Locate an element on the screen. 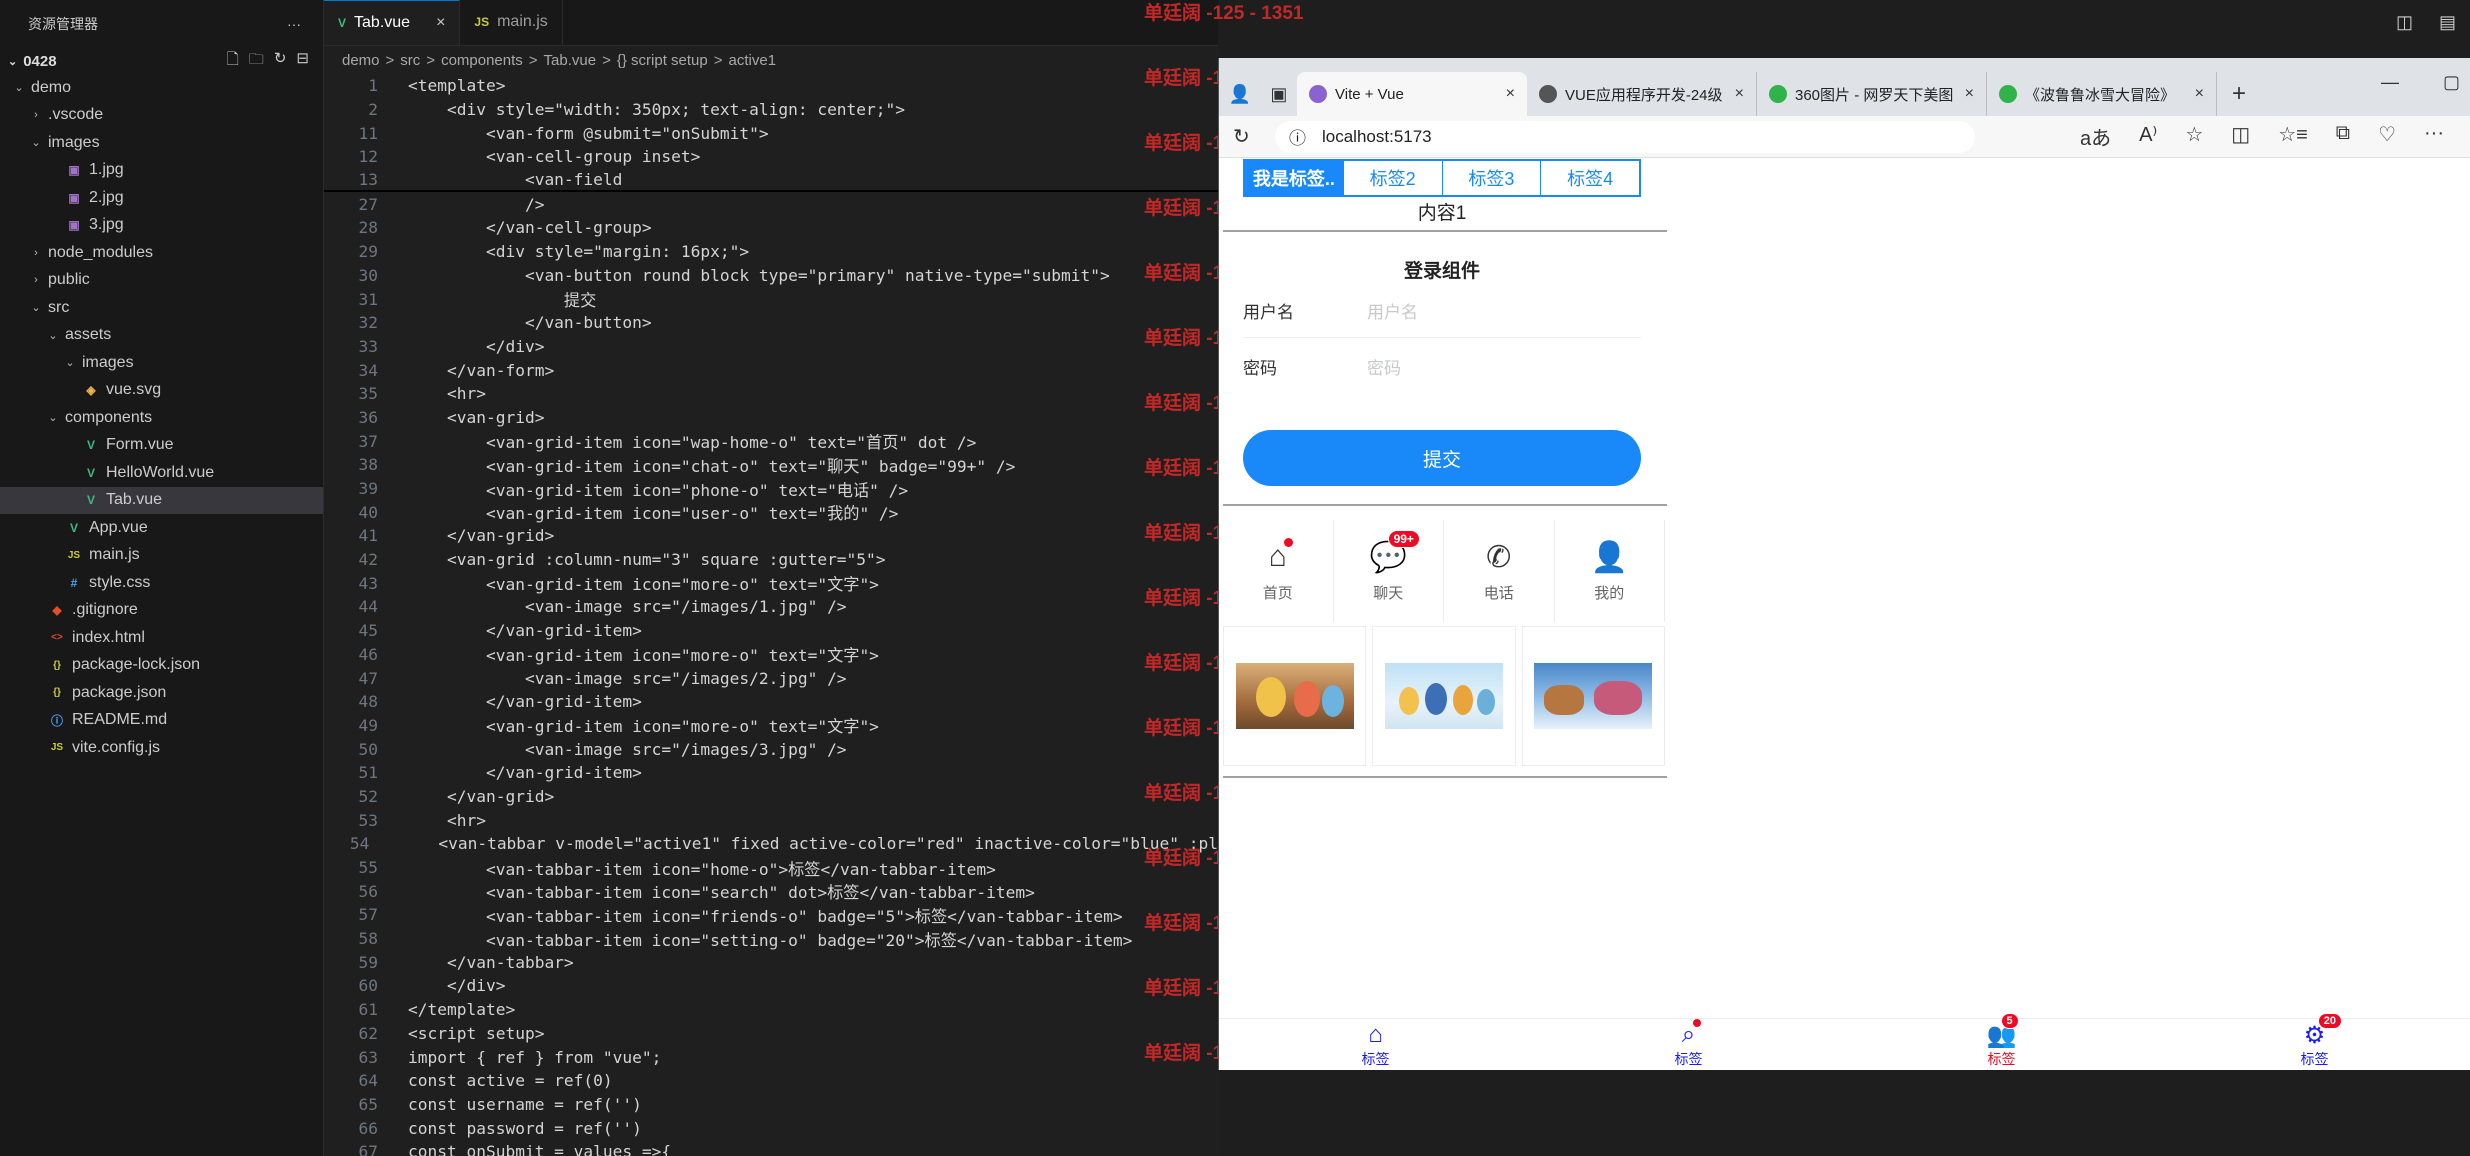 This screenshot has height=1156, width=2470. tab-actions-icon: ▣ is located at coordinates (1278, 94).